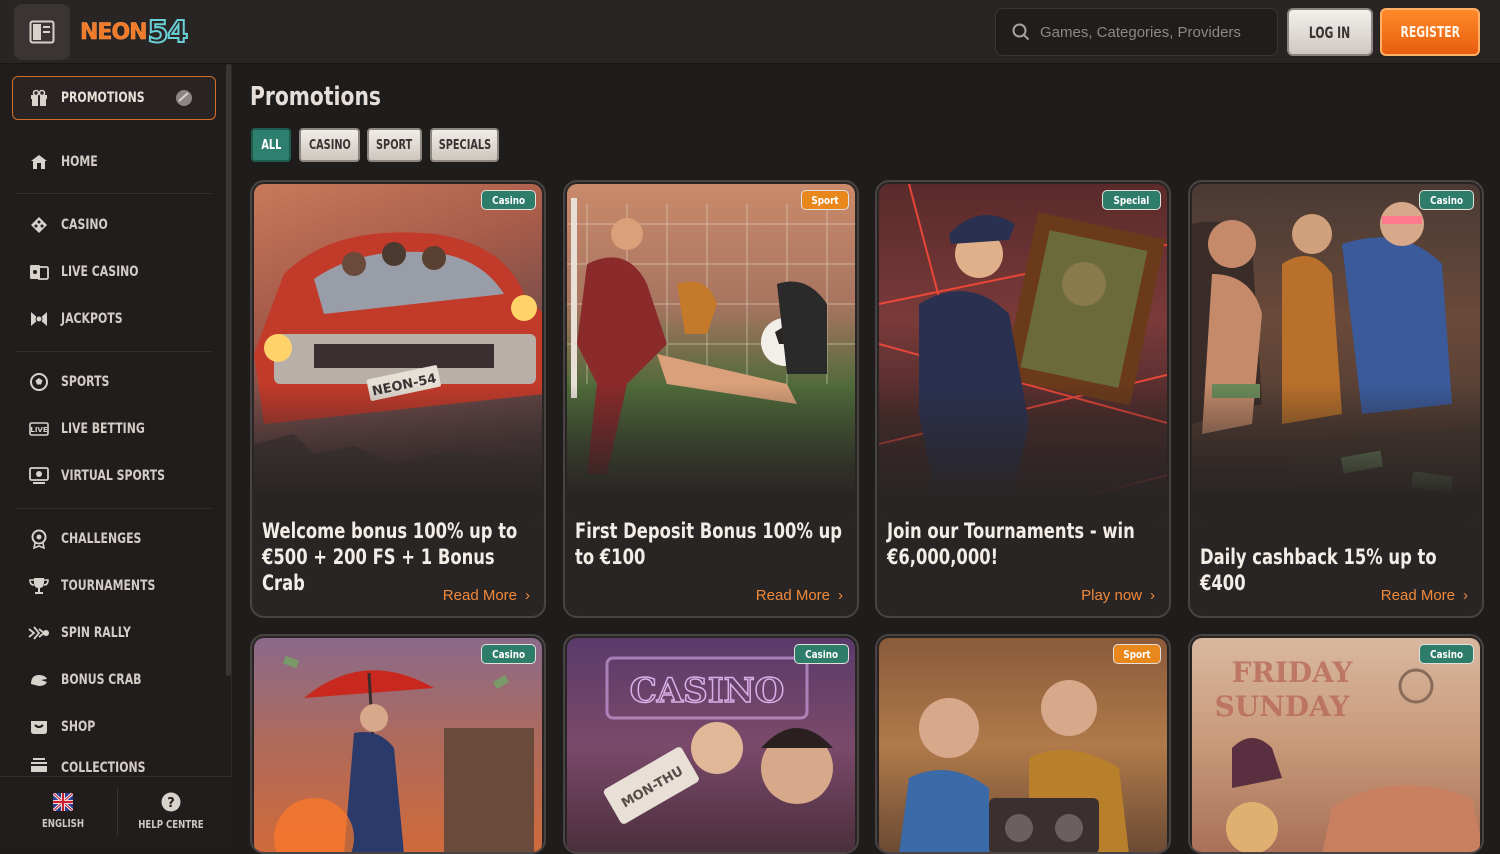 This screenshot has height=854, width=1500. Describe the element at coordinates (1293, 672) in the screenshot. I see `friday-text: FRIDAY` at that location.